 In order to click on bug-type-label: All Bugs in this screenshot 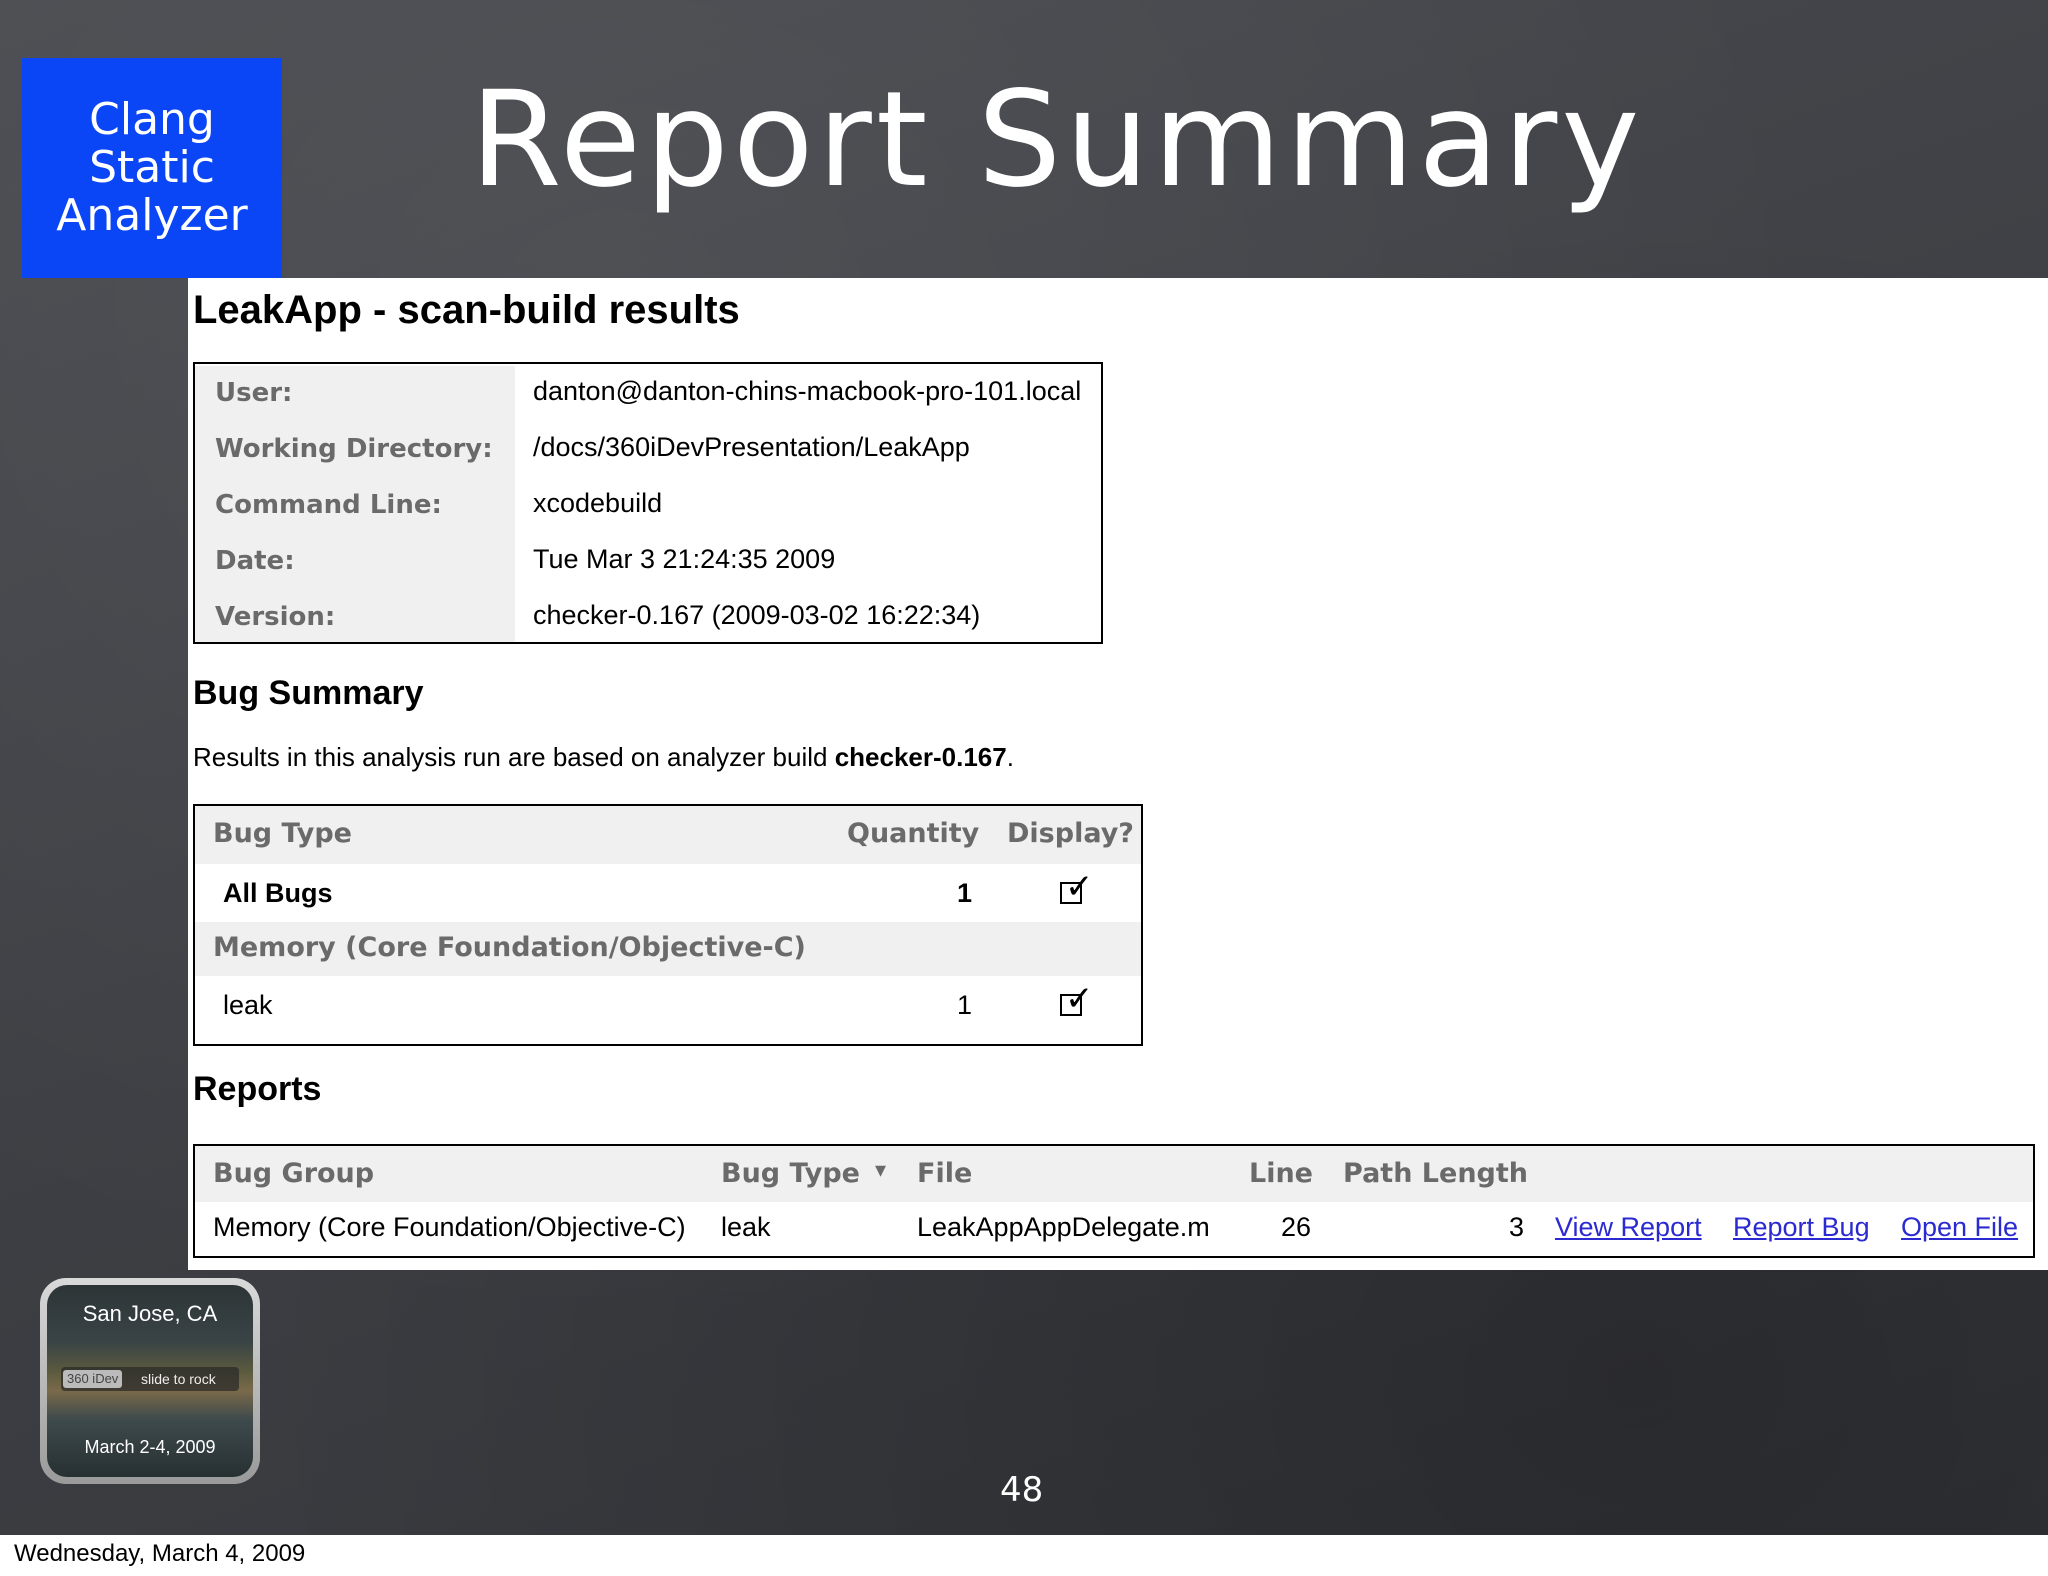, I will do `click(278, 893)`.